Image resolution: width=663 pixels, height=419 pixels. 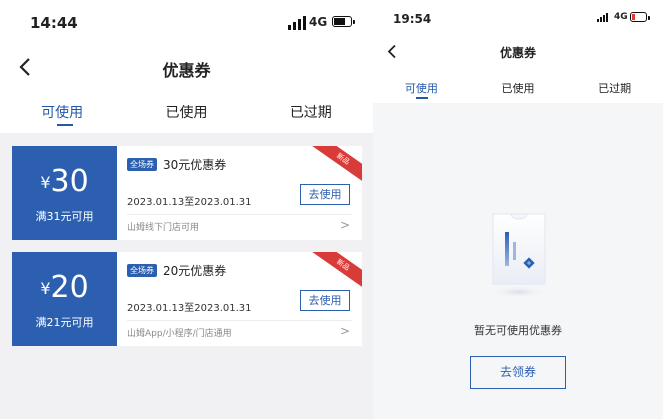 I want to click on status-bar: 14:44 4G, so click(x=186, y=20).